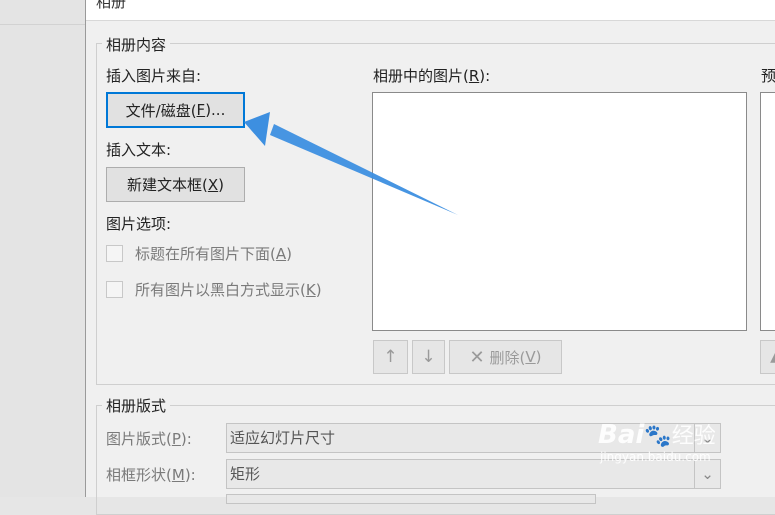 The image size is (775, 515). Describe the element at coordinates (42, 24) in the screenshot. I see `background-divider` at that location.